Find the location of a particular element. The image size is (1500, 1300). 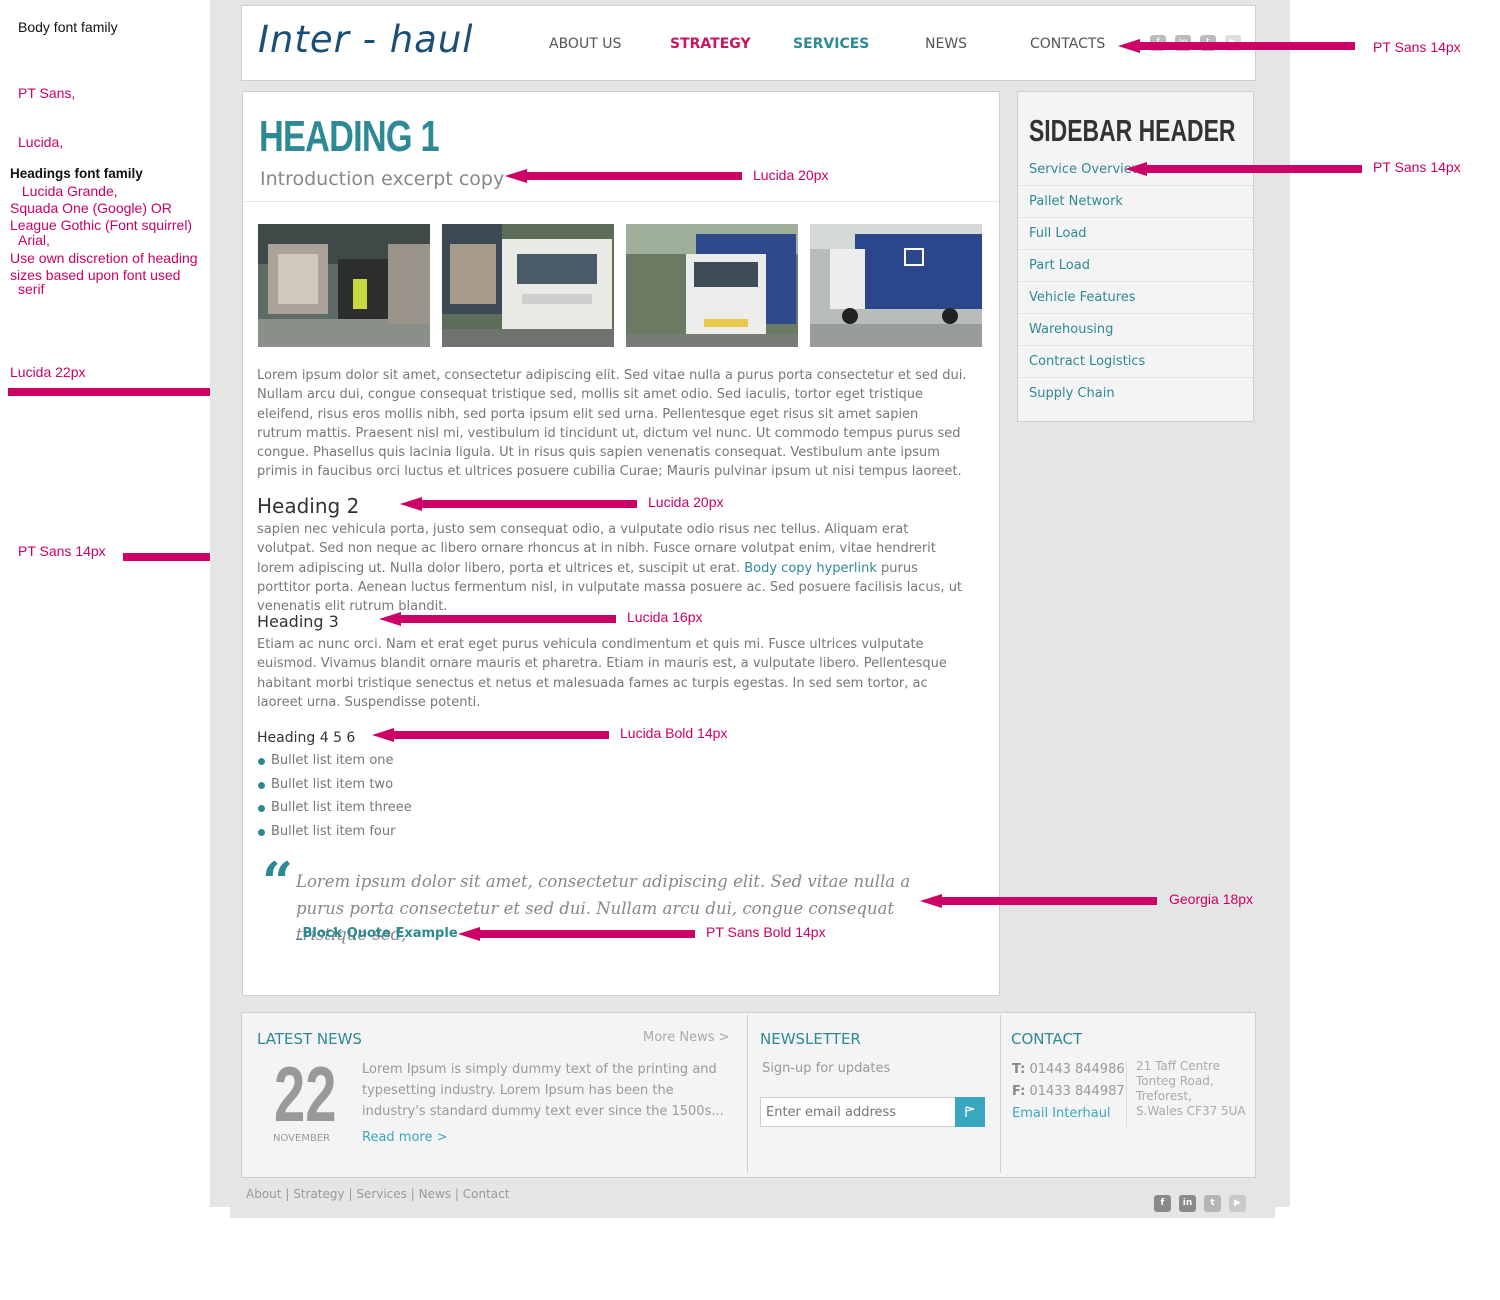

annotation-quote-font: Georgia 18px is located at coordinates (1211, 899).